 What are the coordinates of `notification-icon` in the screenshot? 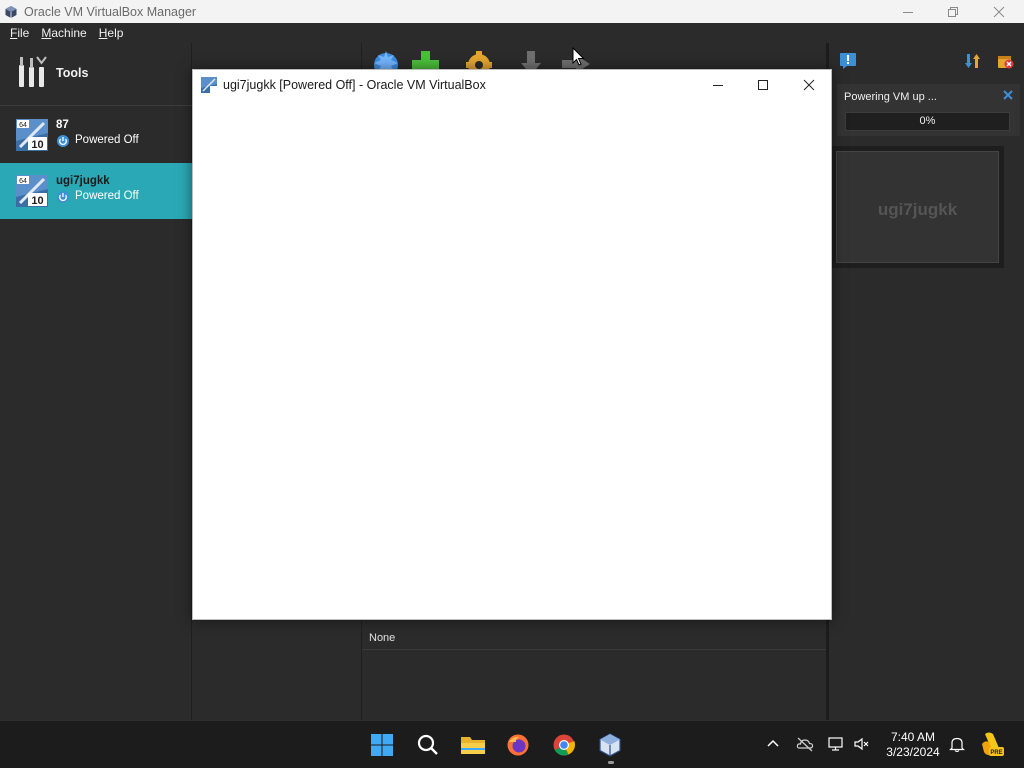 It's located at (848, 61).